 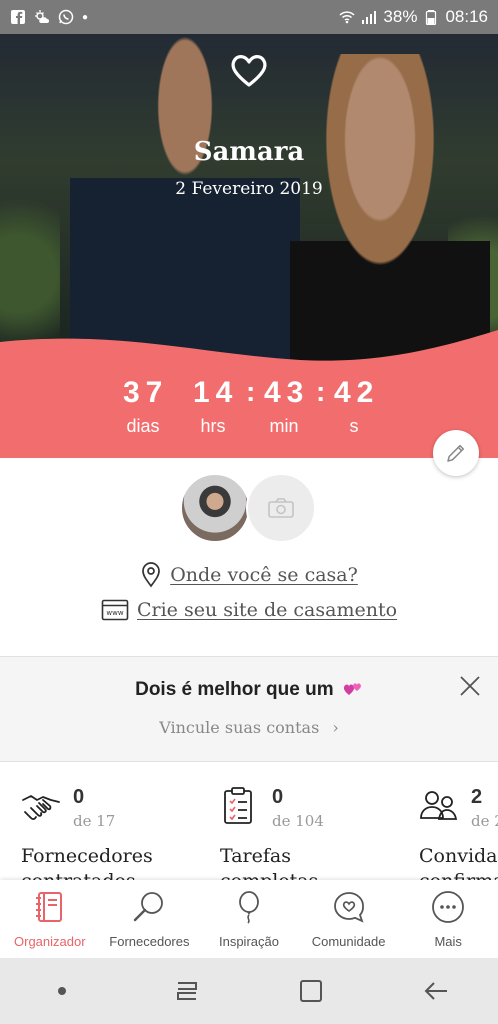 I want to click on dot-icon, so click(x=62, y=991).